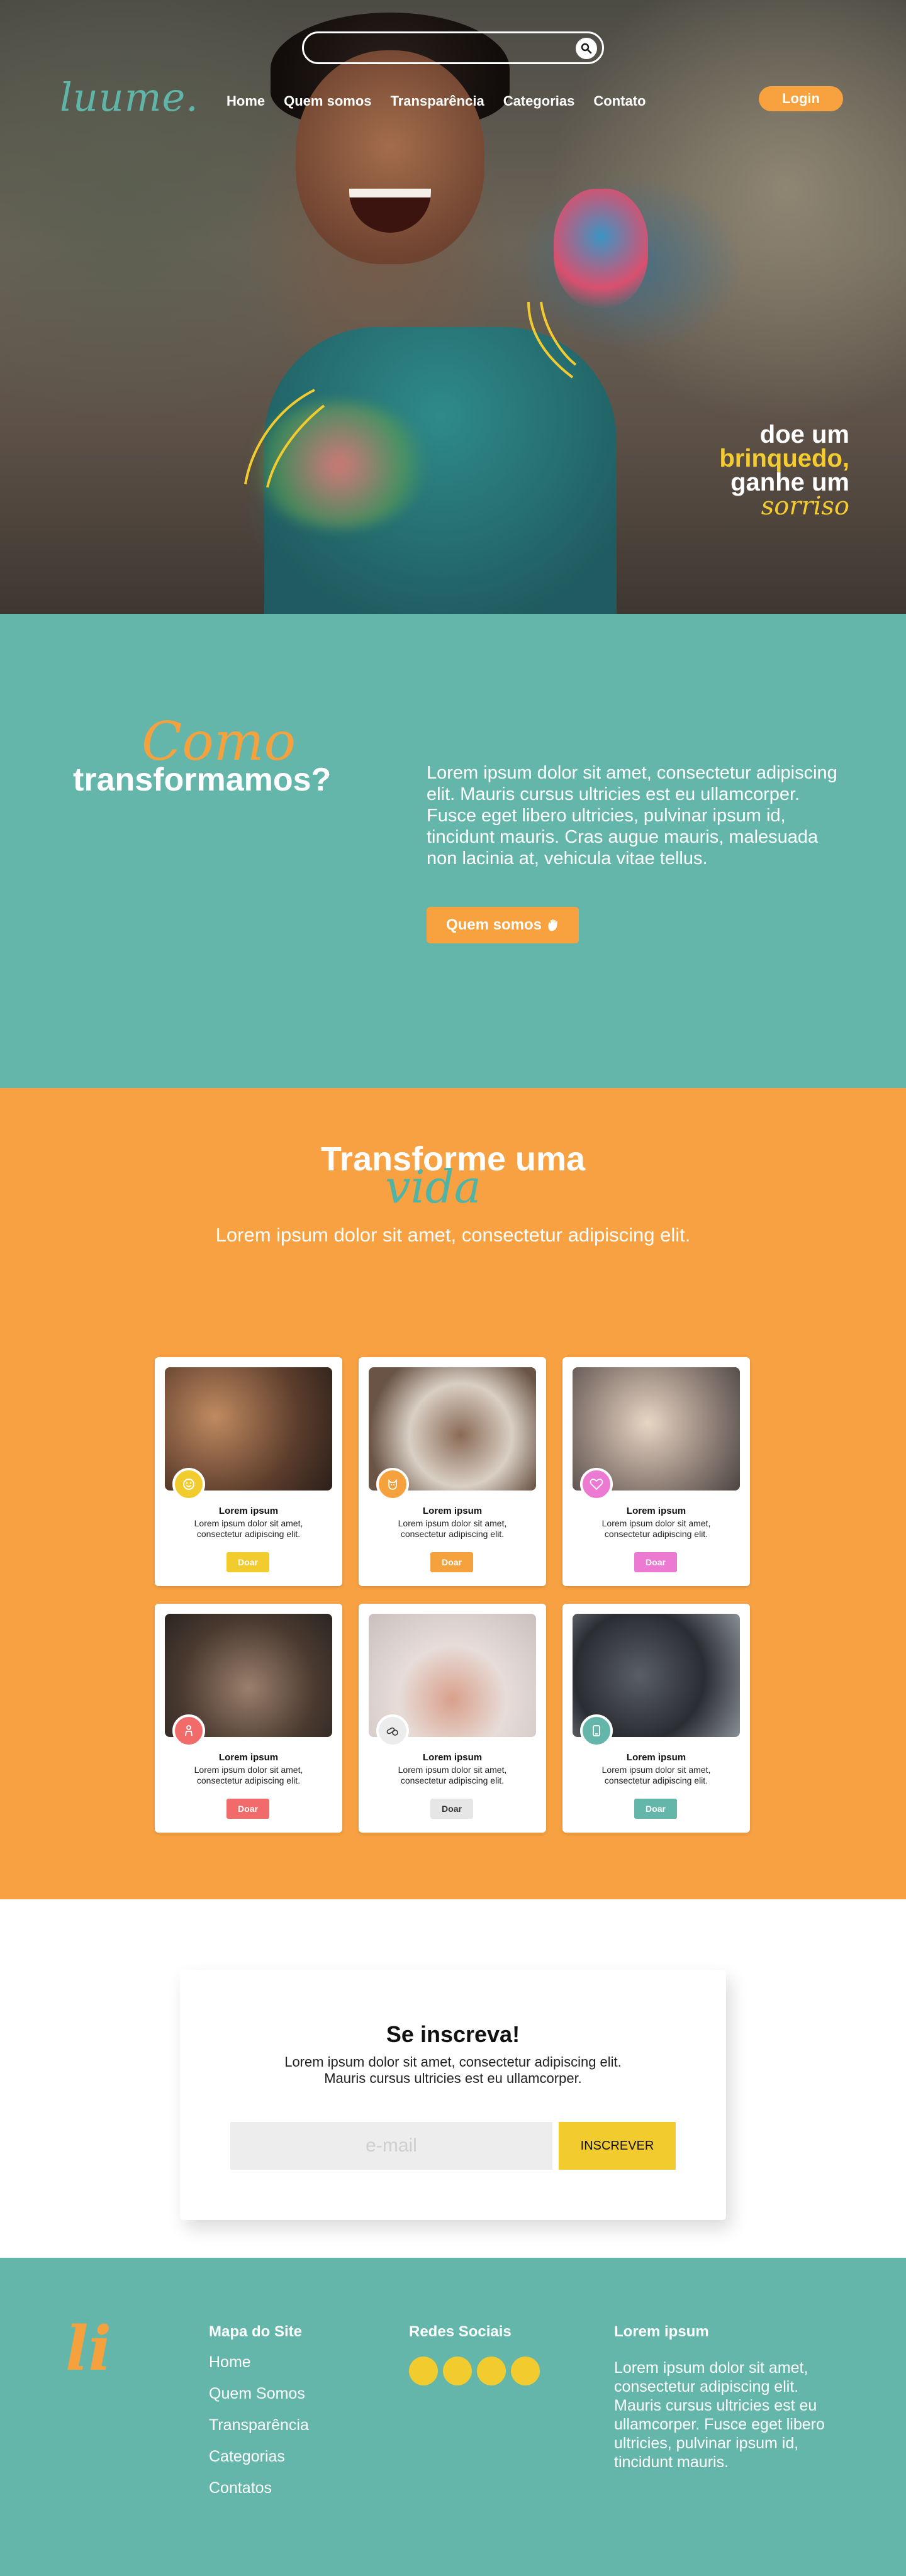 This screenshot has height=2576, width=906. Describe the element at coordinates (601, 248) in the screenshot. I see `hero-photo-waving-hand` at that location.